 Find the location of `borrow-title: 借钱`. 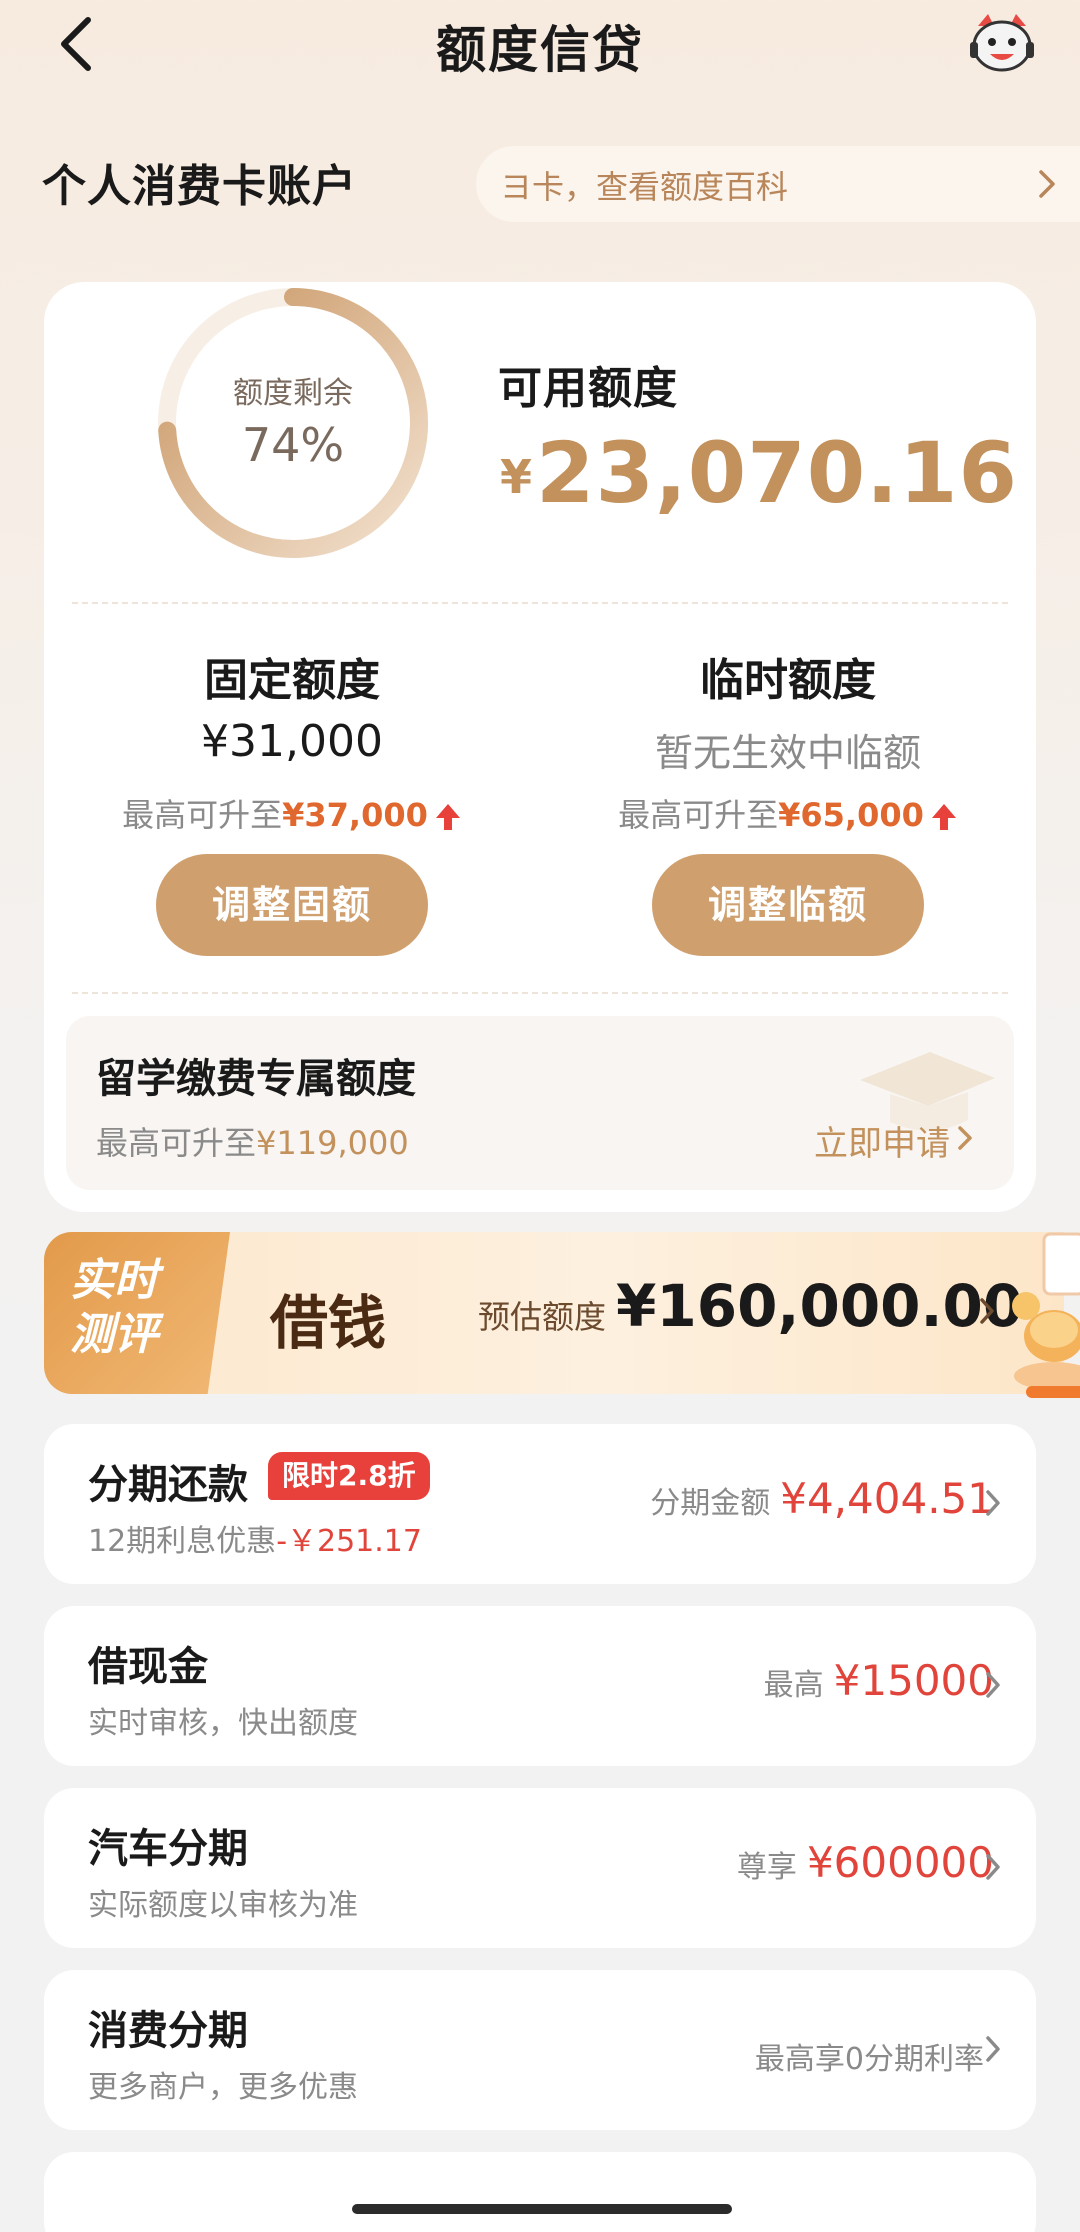

borrow-title: 借钱 is located at coordinates (328, 1323).